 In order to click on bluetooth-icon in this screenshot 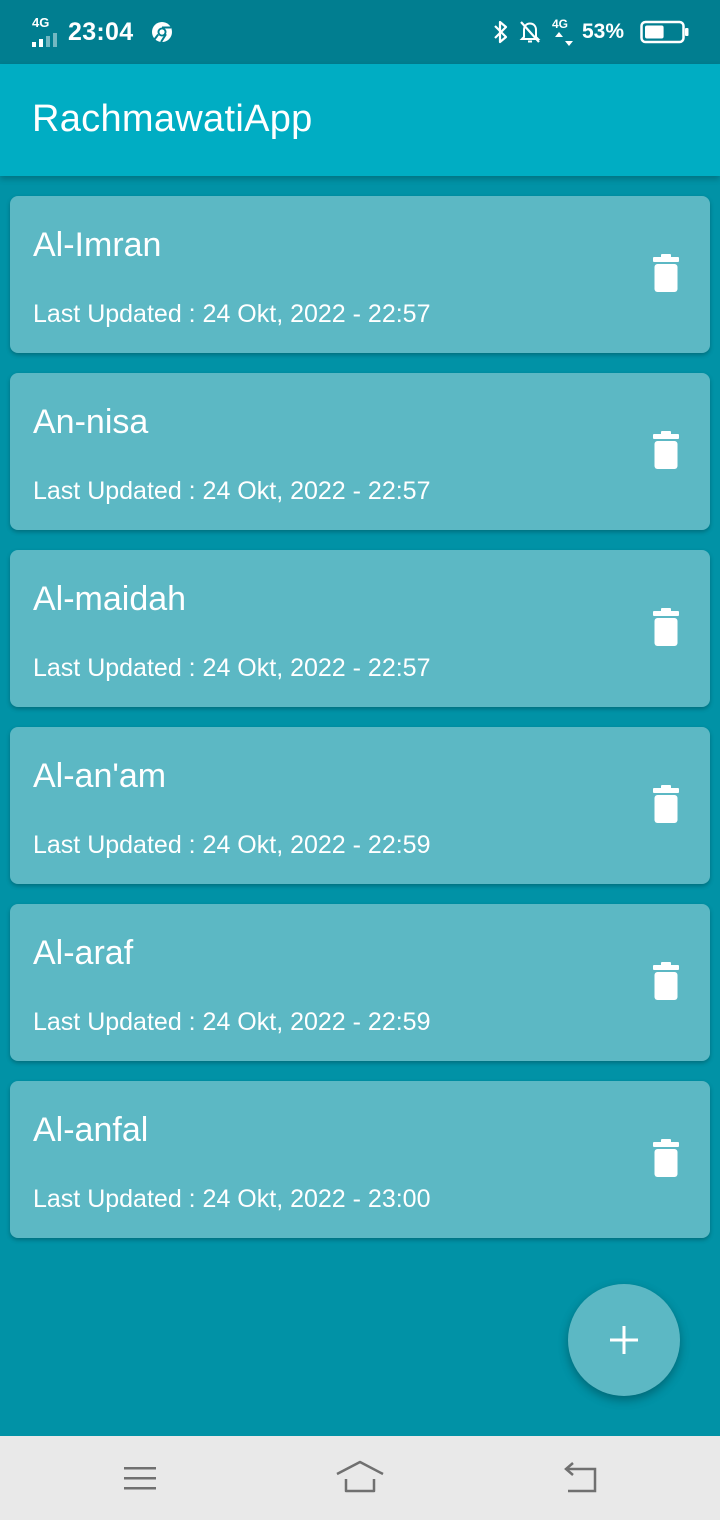, I will do `click(501, 32)`.